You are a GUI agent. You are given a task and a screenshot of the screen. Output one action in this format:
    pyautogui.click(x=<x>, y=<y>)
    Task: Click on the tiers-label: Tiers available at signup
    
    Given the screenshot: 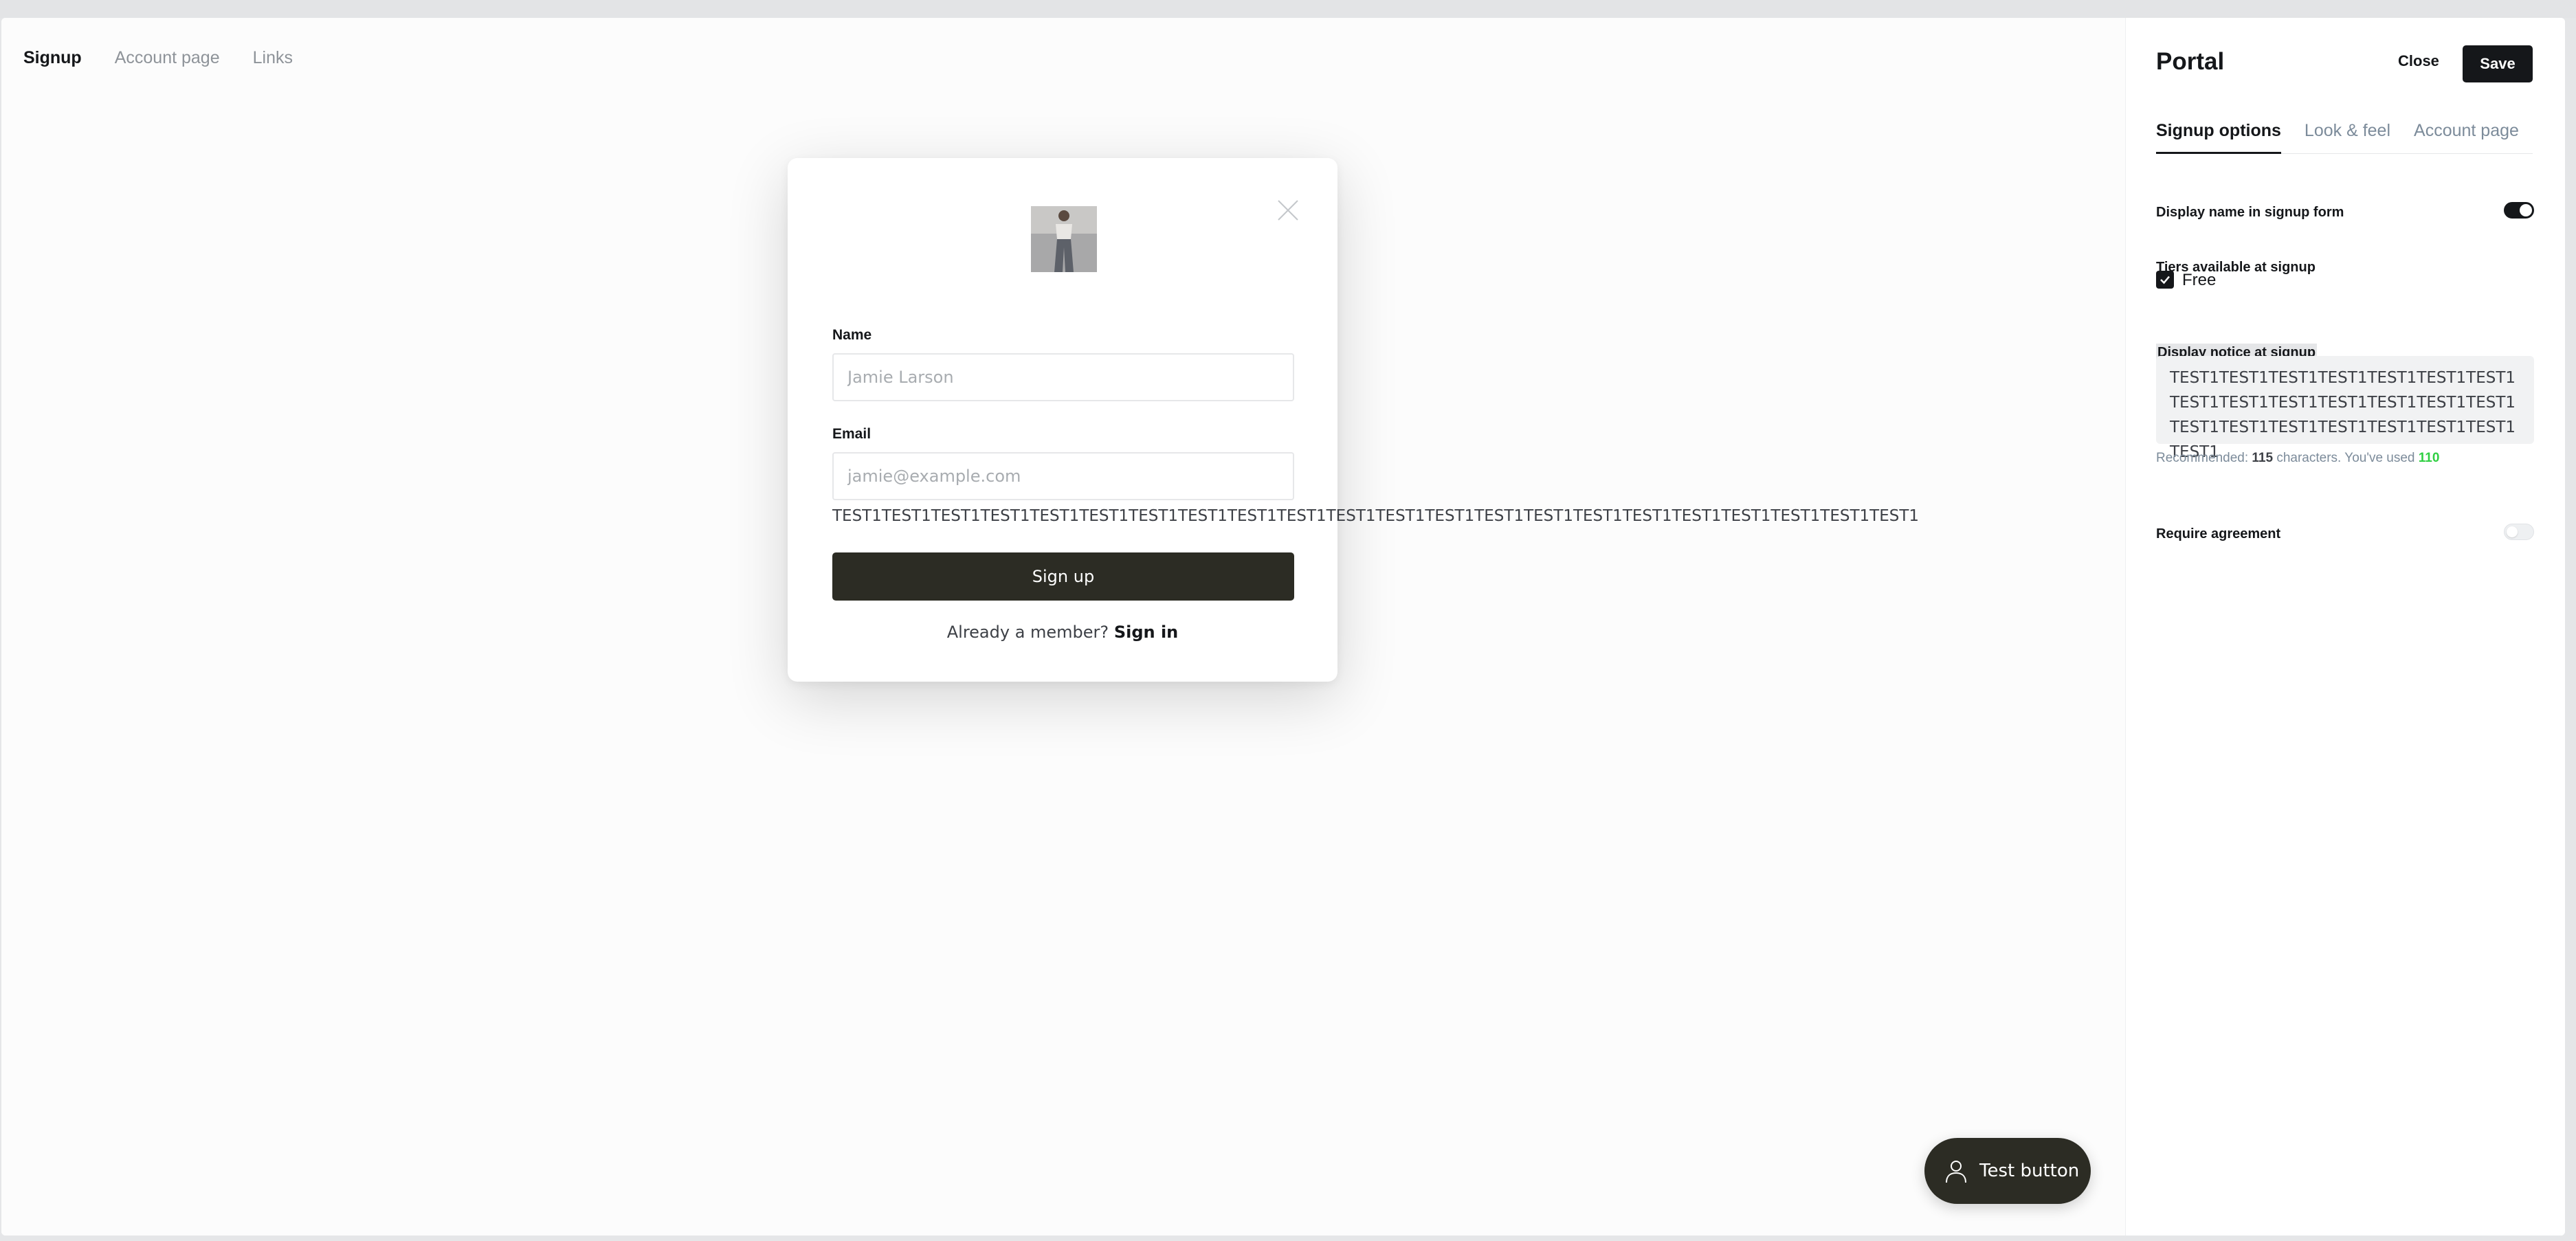 What is the action you would take?
    pyautogui.click(x=2236, y=267)
    